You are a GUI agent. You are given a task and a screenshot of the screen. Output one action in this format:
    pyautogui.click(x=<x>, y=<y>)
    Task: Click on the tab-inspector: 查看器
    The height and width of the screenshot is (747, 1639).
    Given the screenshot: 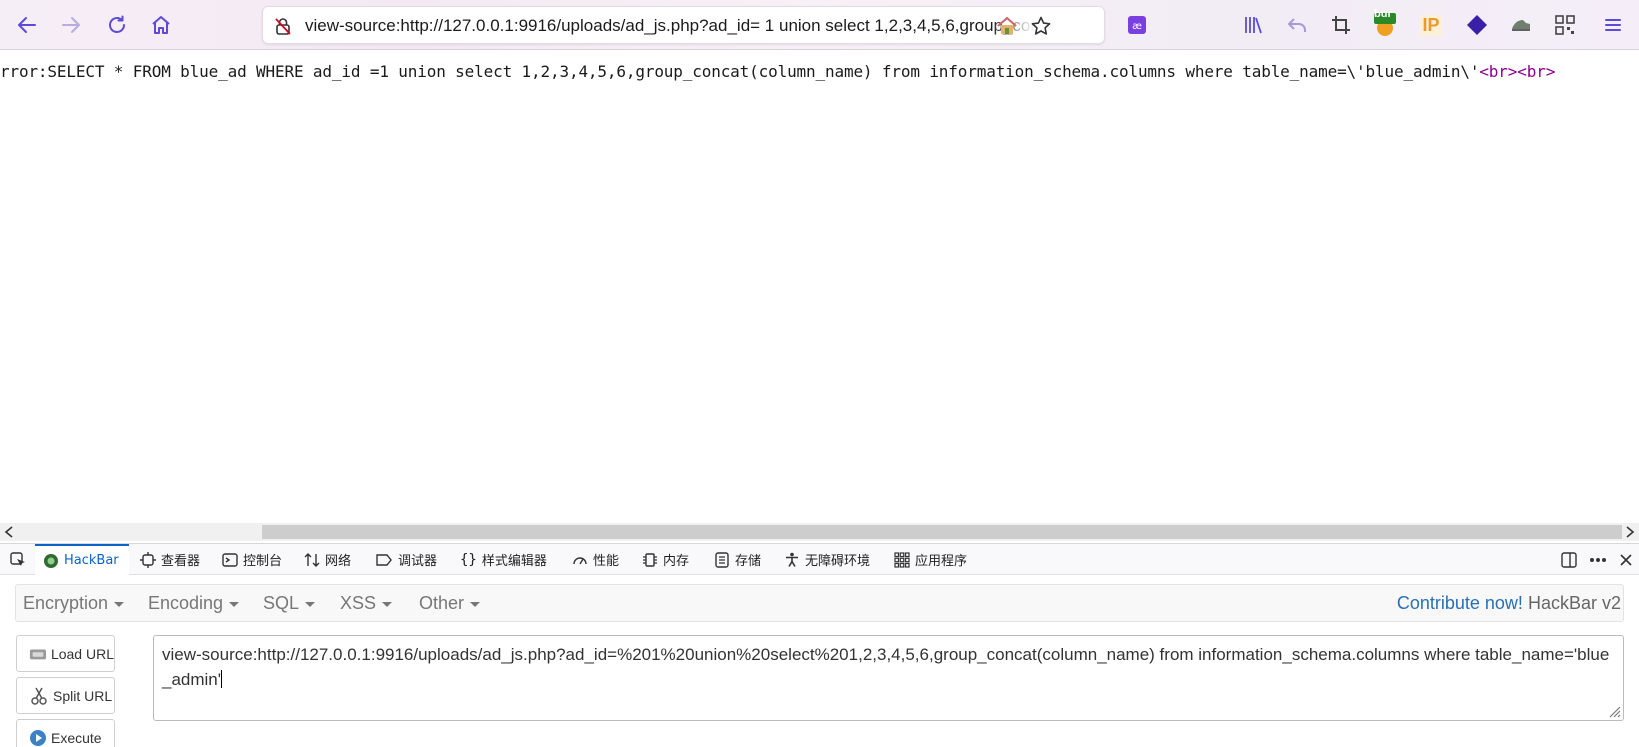 What is the action you would take?
    pyautogui.click(x=170, y=559)
    